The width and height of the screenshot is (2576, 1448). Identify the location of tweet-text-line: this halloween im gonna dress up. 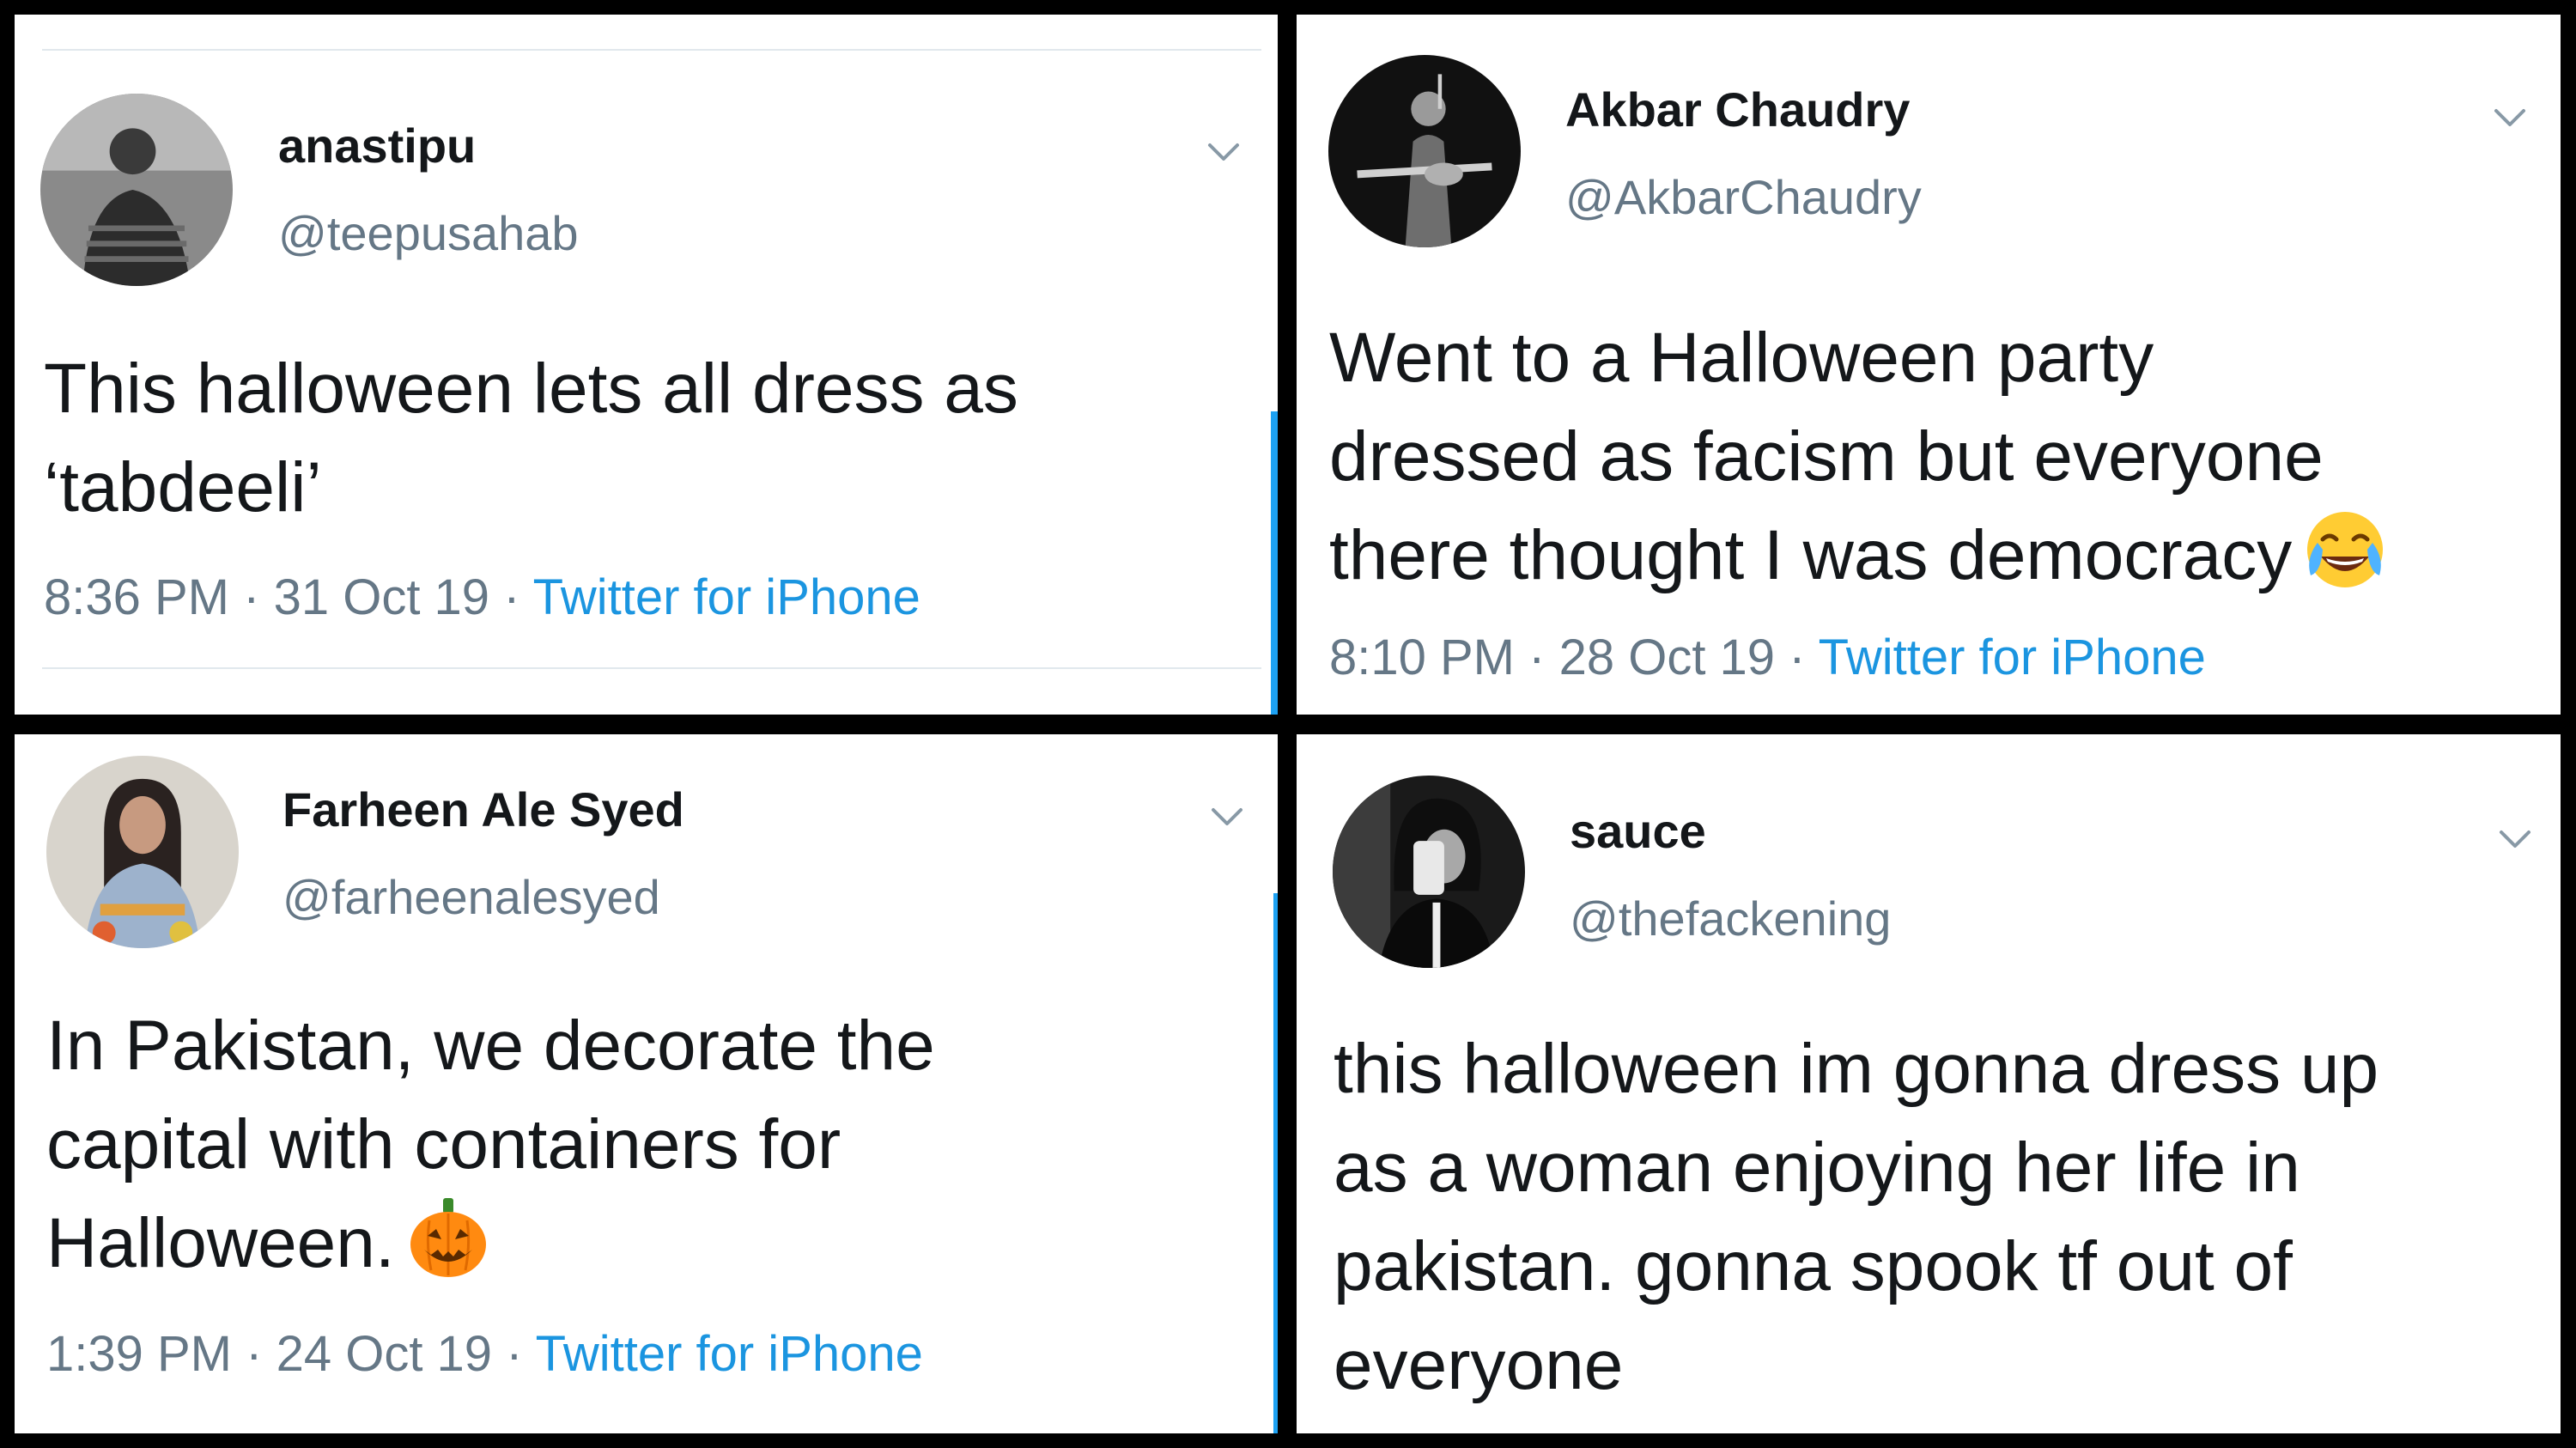
(1857, 1069).